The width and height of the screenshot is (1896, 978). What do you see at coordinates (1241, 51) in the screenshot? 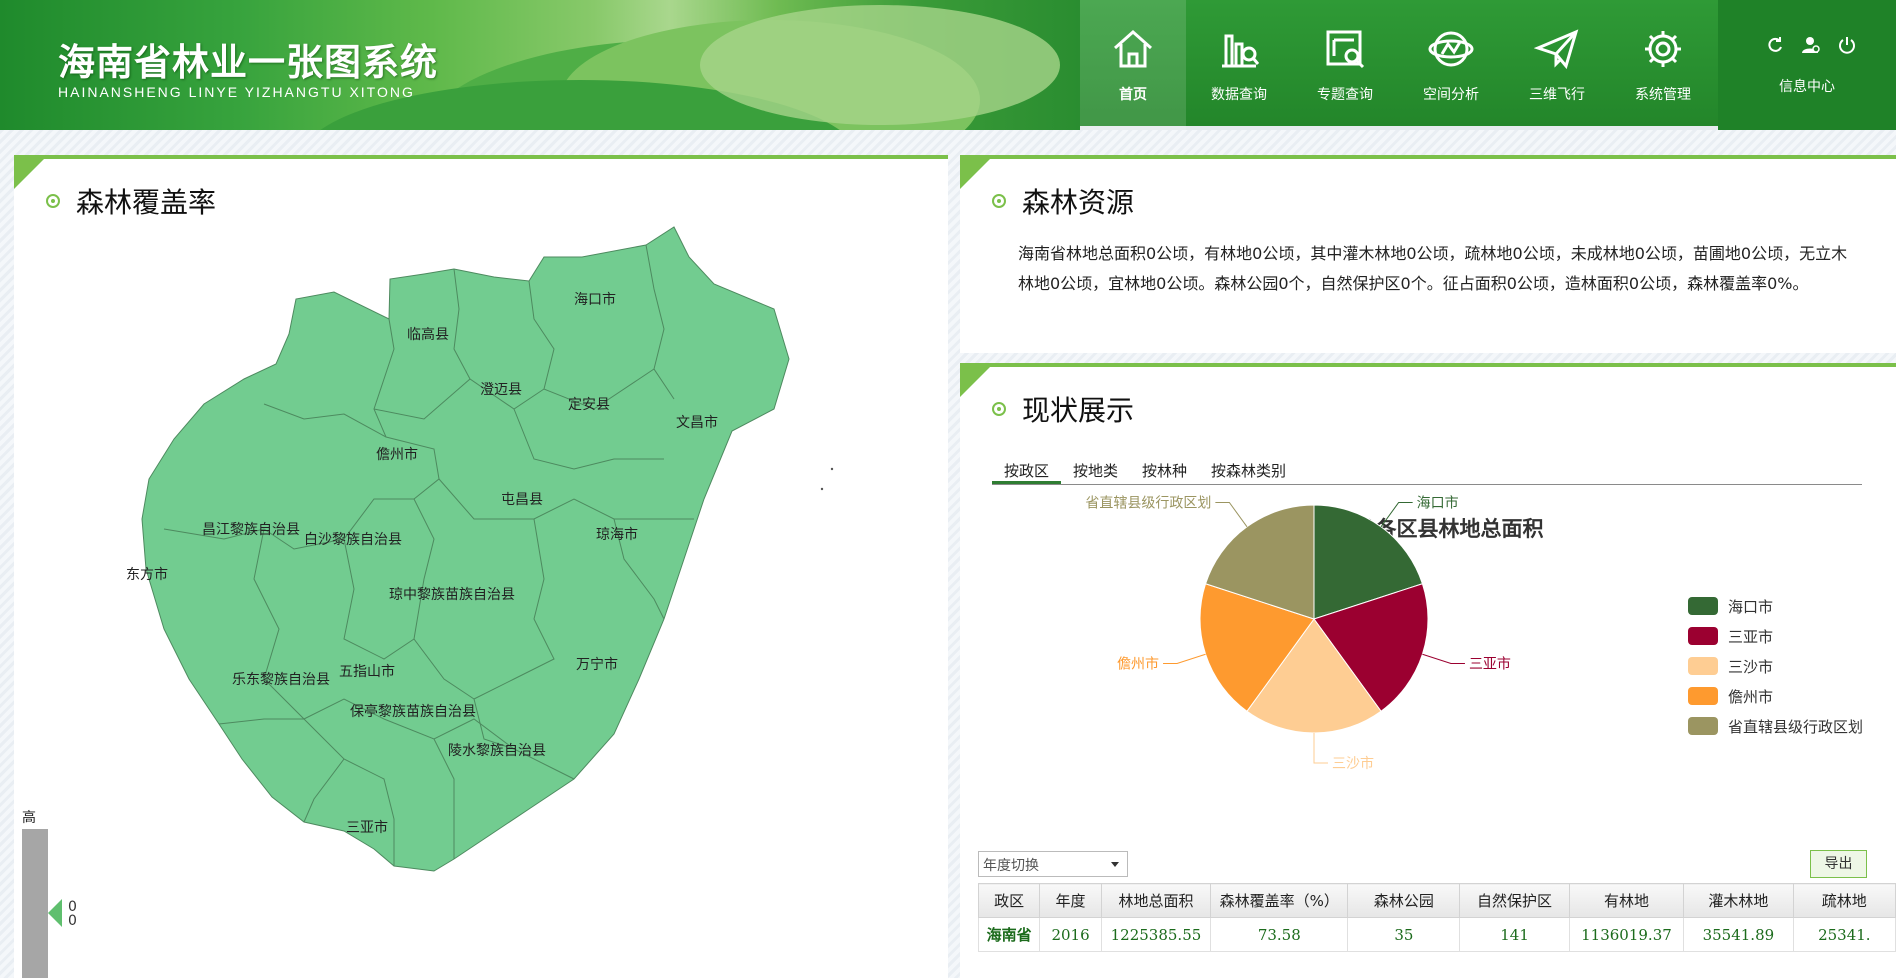
I see `data-query-icon` at bounding box center [1241, 51].